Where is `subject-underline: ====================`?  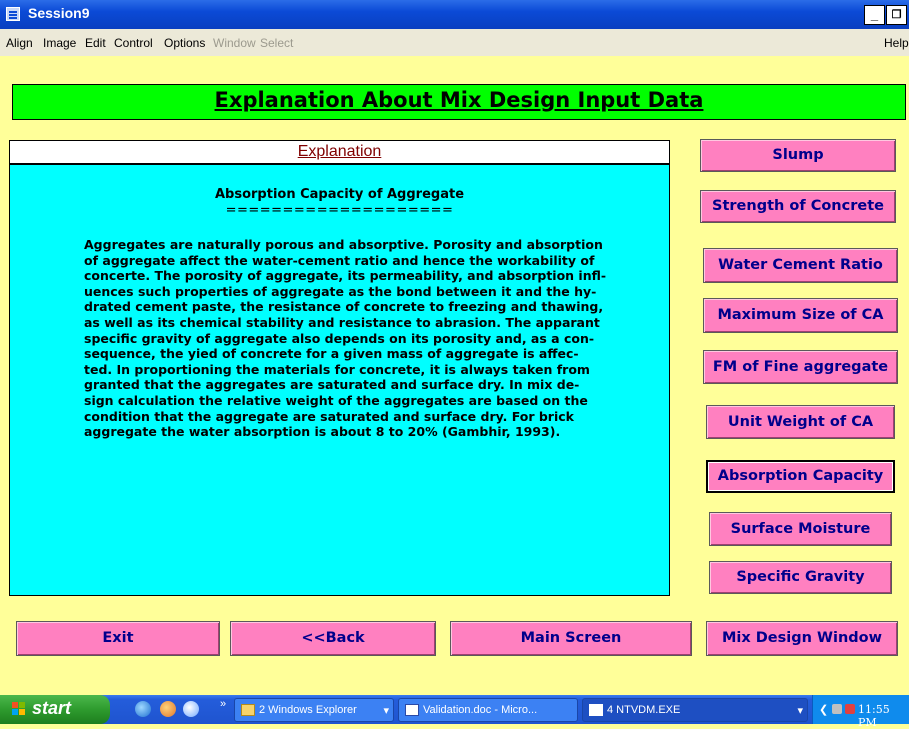
subject-underline: ==================== is located at coordinates (339, 210).